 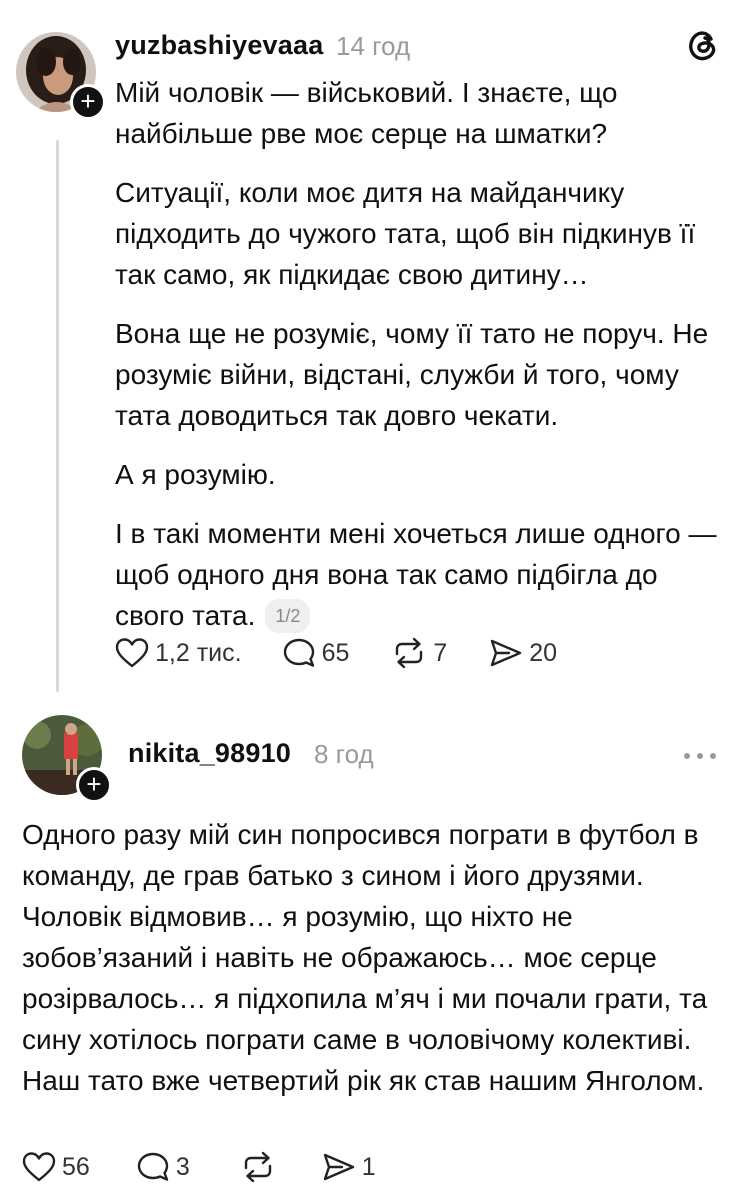 I want to click on share-count: 1, so click(x=368, y=1166).